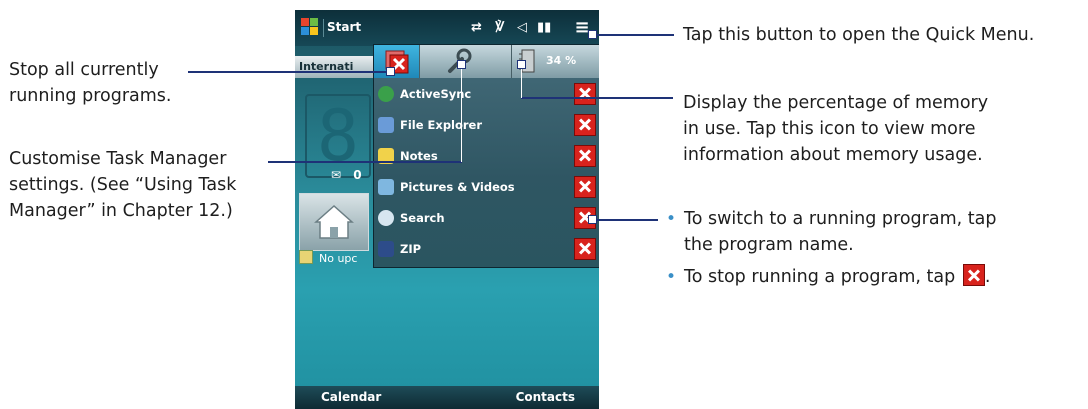 The image size is (1088, 409). Describe the element at coordinates (521, 81) in the screenshot. I see `leader-memory-vertical` at that location.